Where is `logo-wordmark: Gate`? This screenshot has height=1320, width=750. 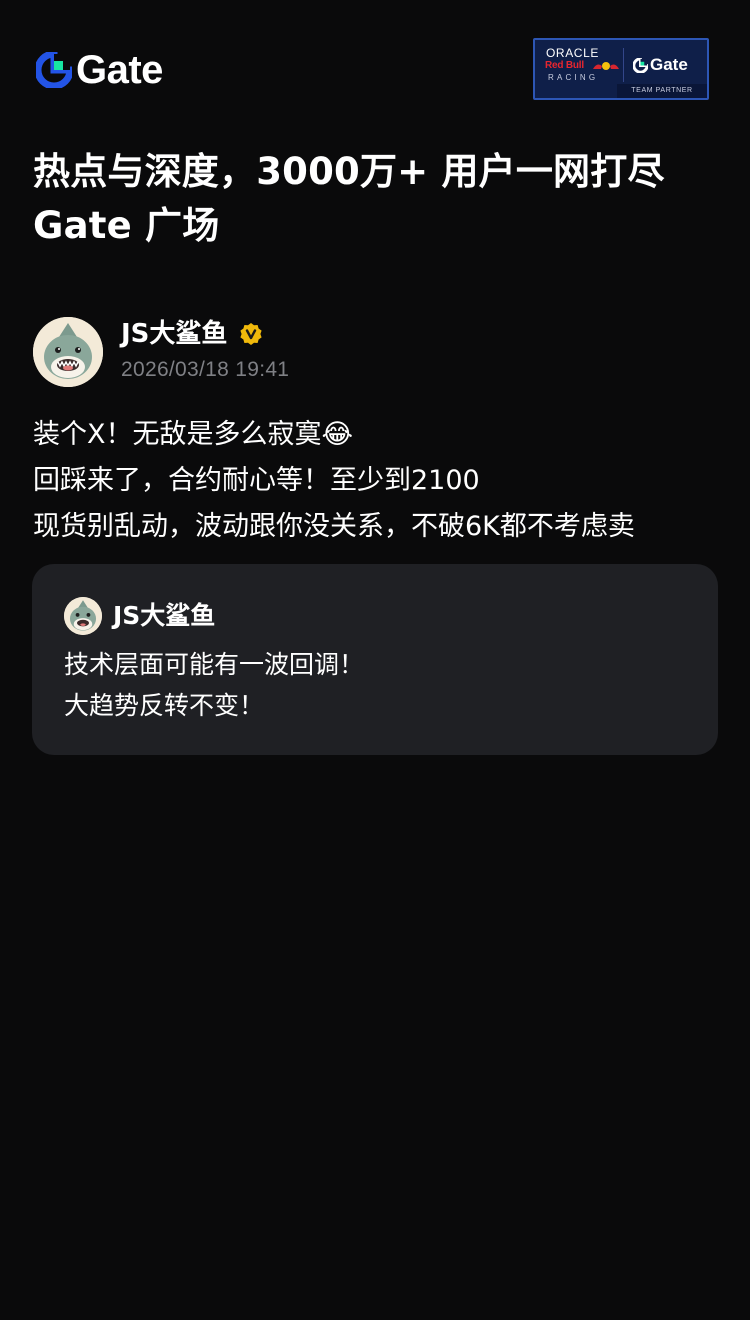 logo-wordmark: Gate is located at coordinates (119, 70).